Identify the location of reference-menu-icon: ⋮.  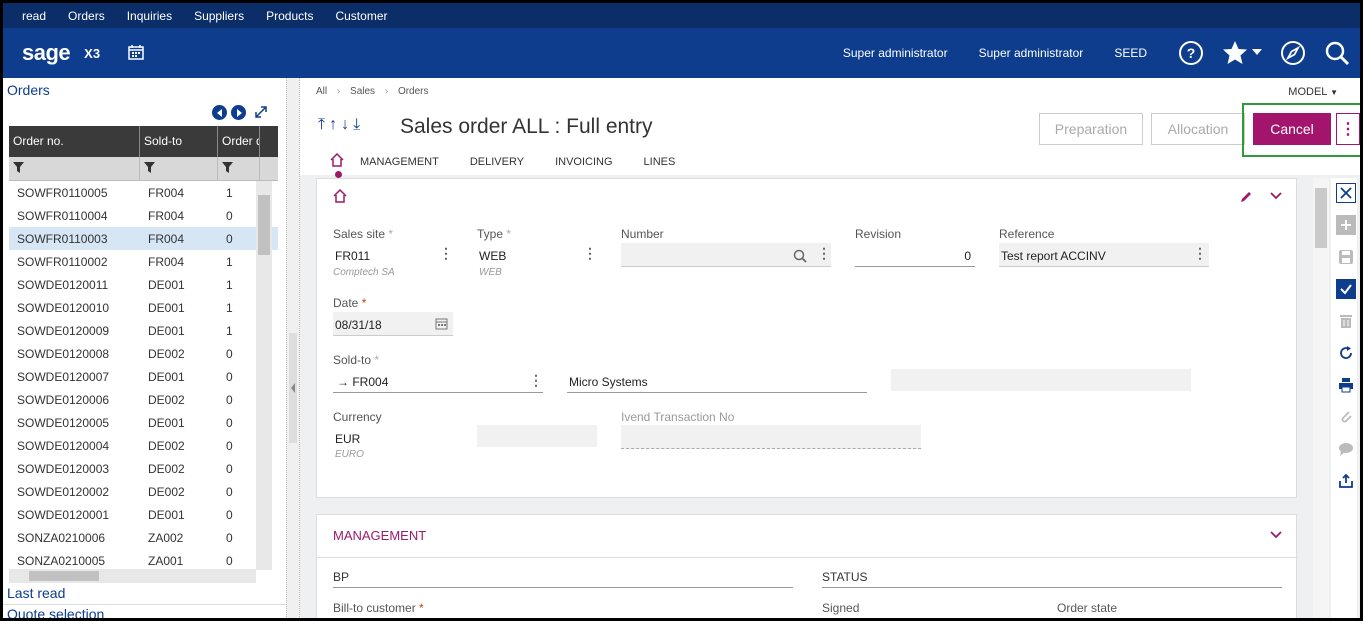
(1200, 253).